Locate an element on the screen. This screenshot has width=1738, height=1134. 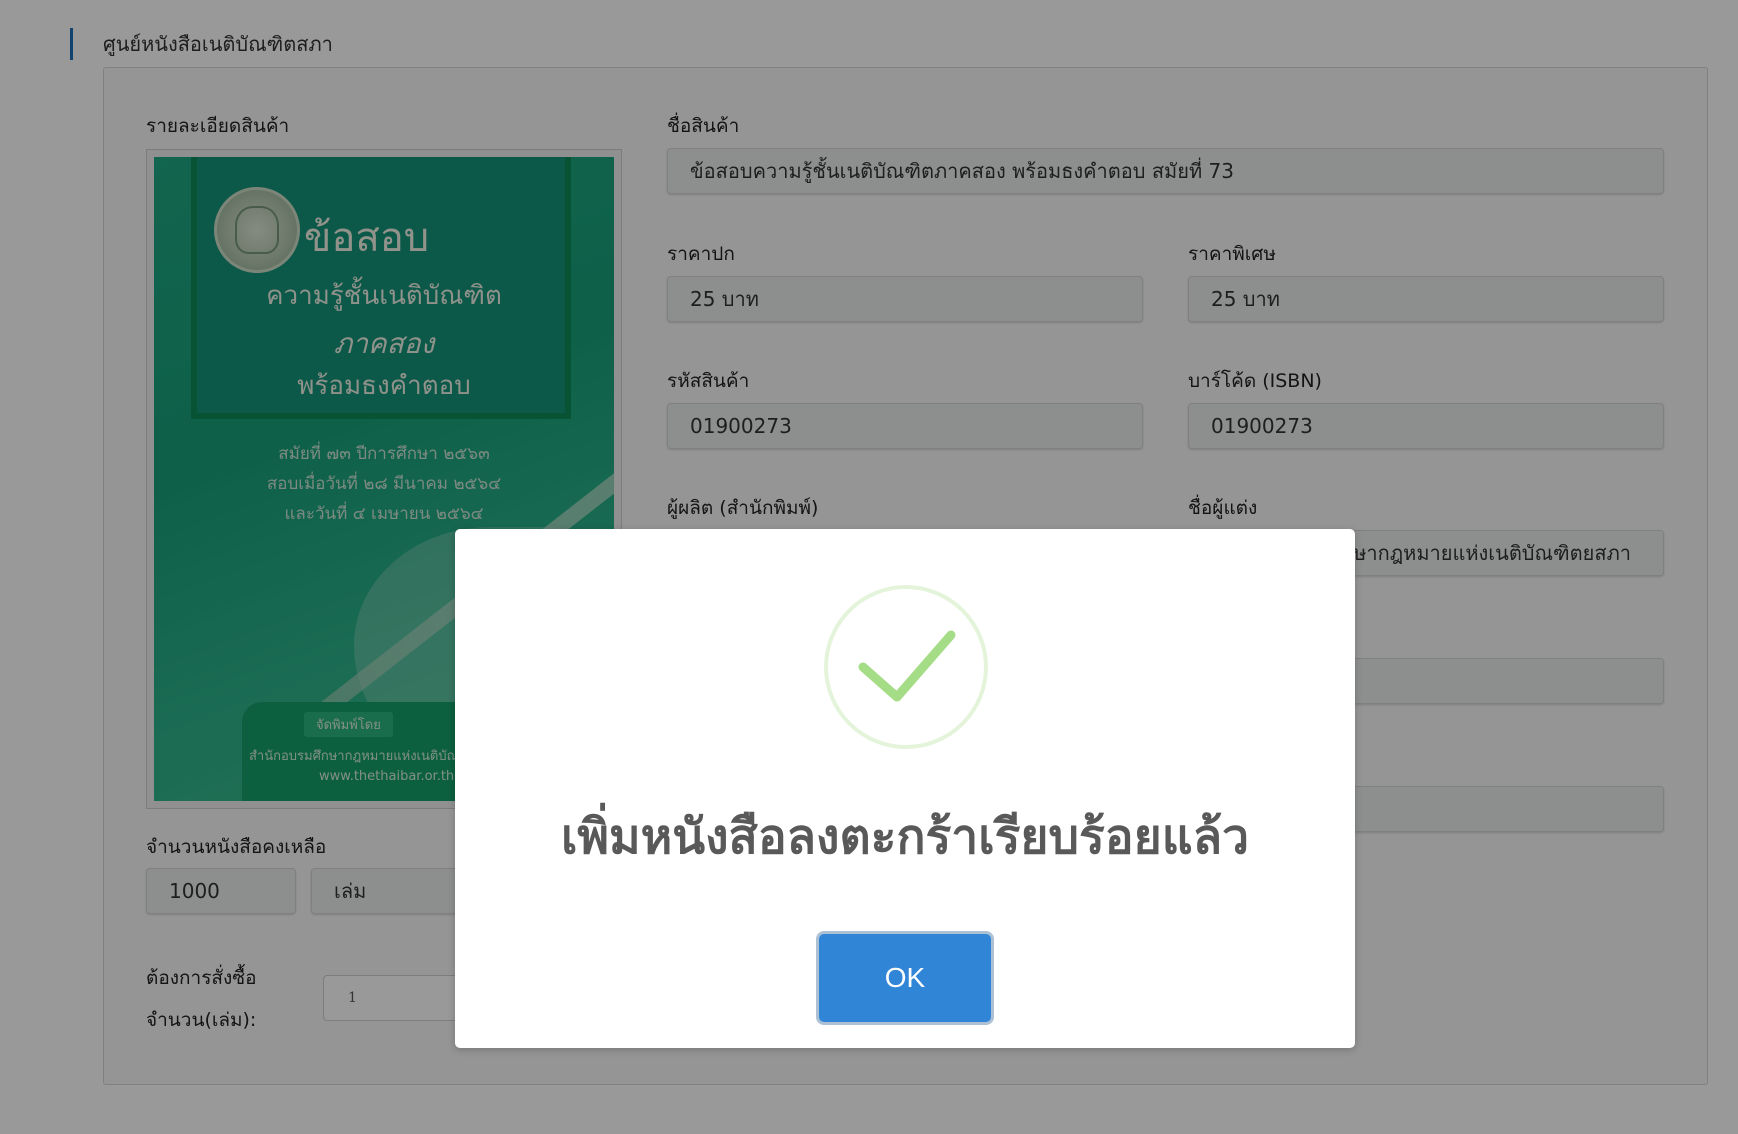
dialog-message: เพิ่มหนังสือลงตะกร้าเรียบร้อยแล้ว is located at coordinates (905, 837).